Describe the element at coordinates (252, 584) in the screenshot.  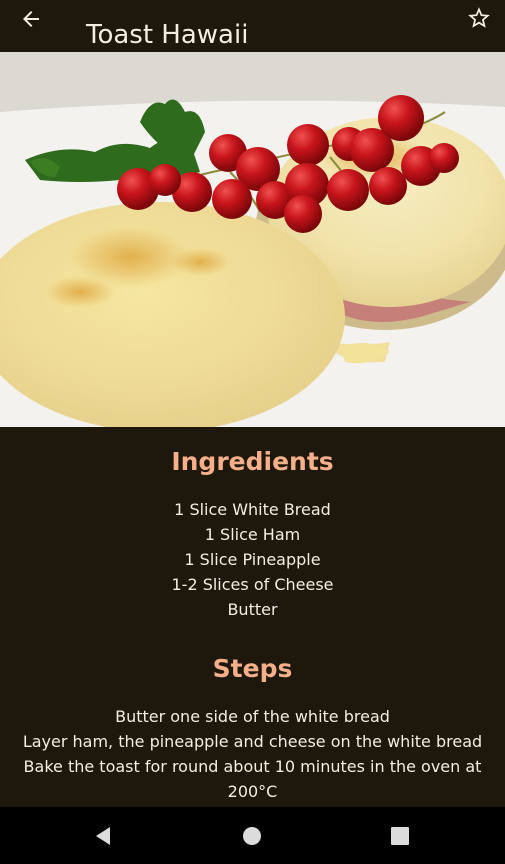
I see `ingredient-item: 1-2 Slices of Cheese` at that location.